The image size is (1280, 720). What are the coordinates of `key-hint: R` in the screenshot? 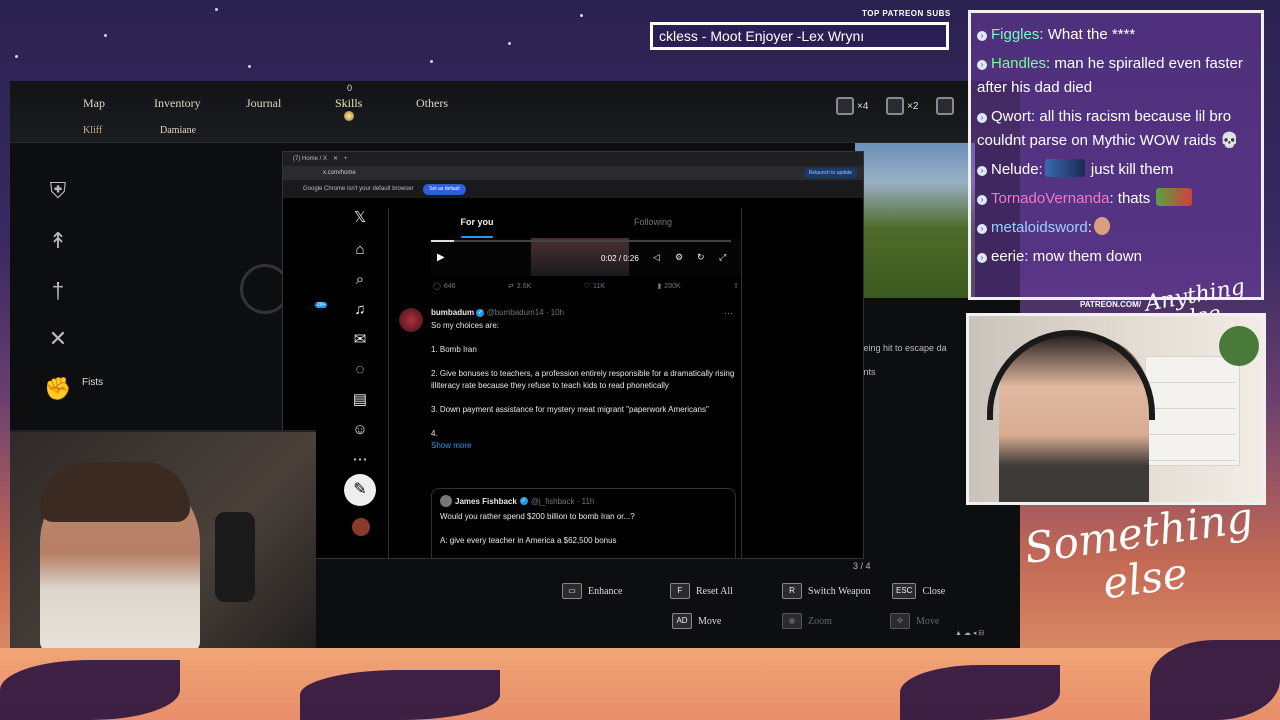 It's located at (792, 591).